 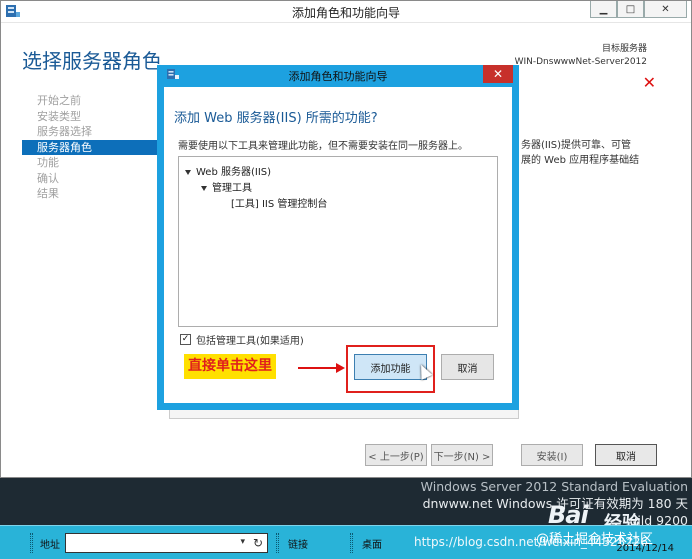 What do you see at coordinates (581, 56) in the screenshot?
I see `target-server-info: 目标服务器 WIN-DnswwwNet-Server2012` at bounding box center [581, 56].